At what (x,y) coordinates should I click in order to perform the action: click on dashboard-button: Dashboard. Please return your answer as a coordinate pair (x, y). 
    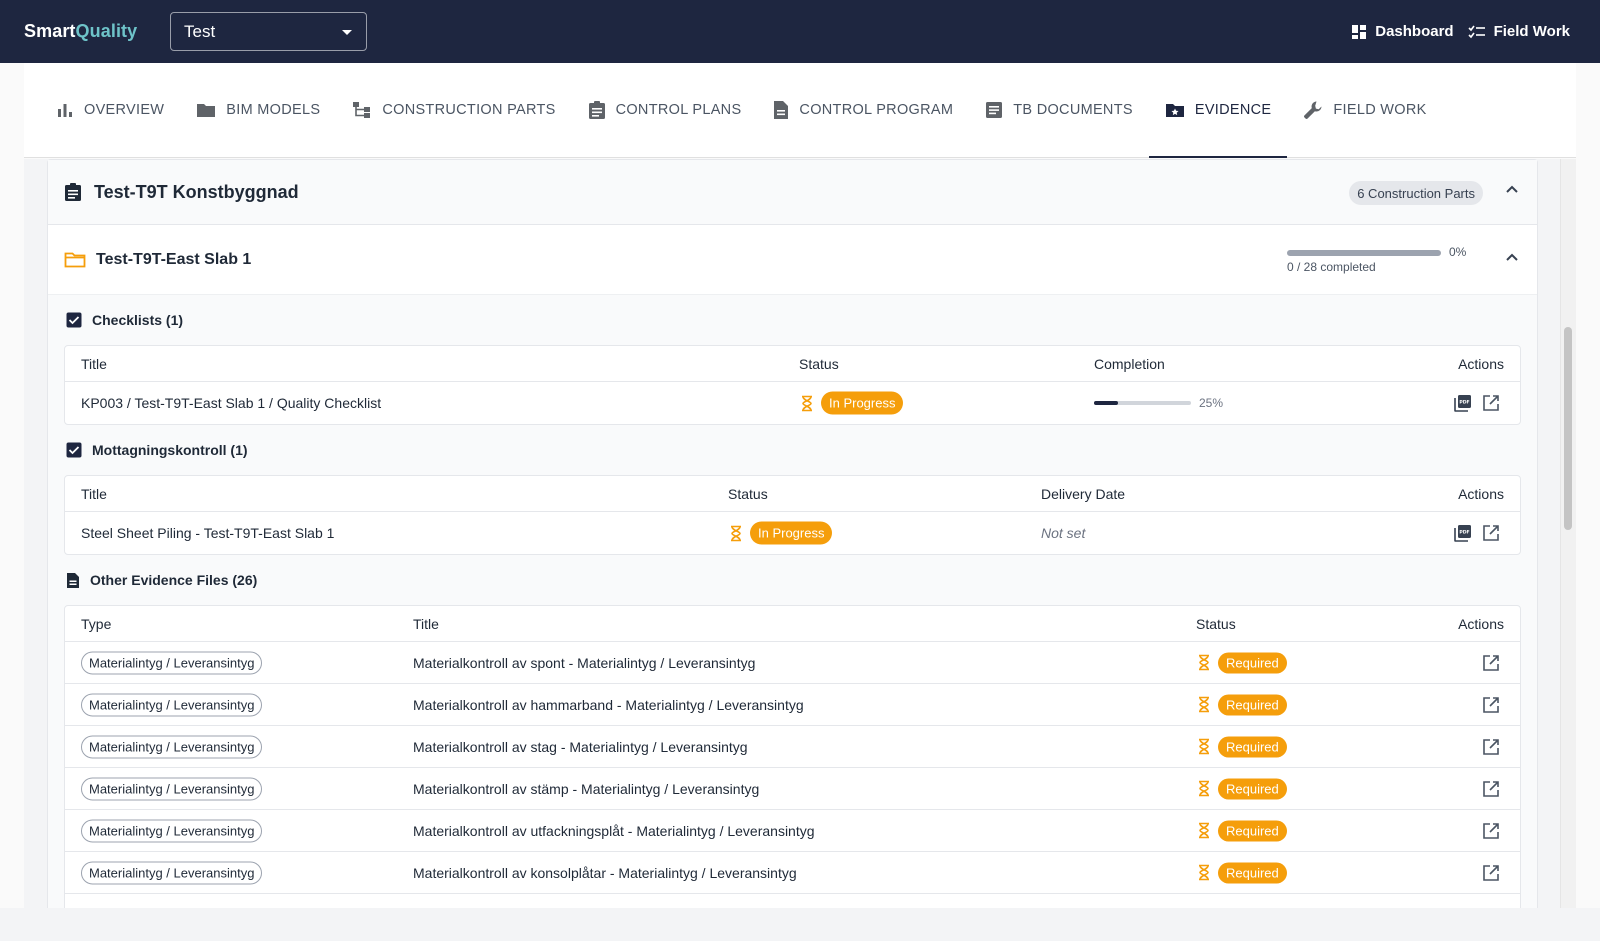
    Looking at the image, I should click on (1402, 31).